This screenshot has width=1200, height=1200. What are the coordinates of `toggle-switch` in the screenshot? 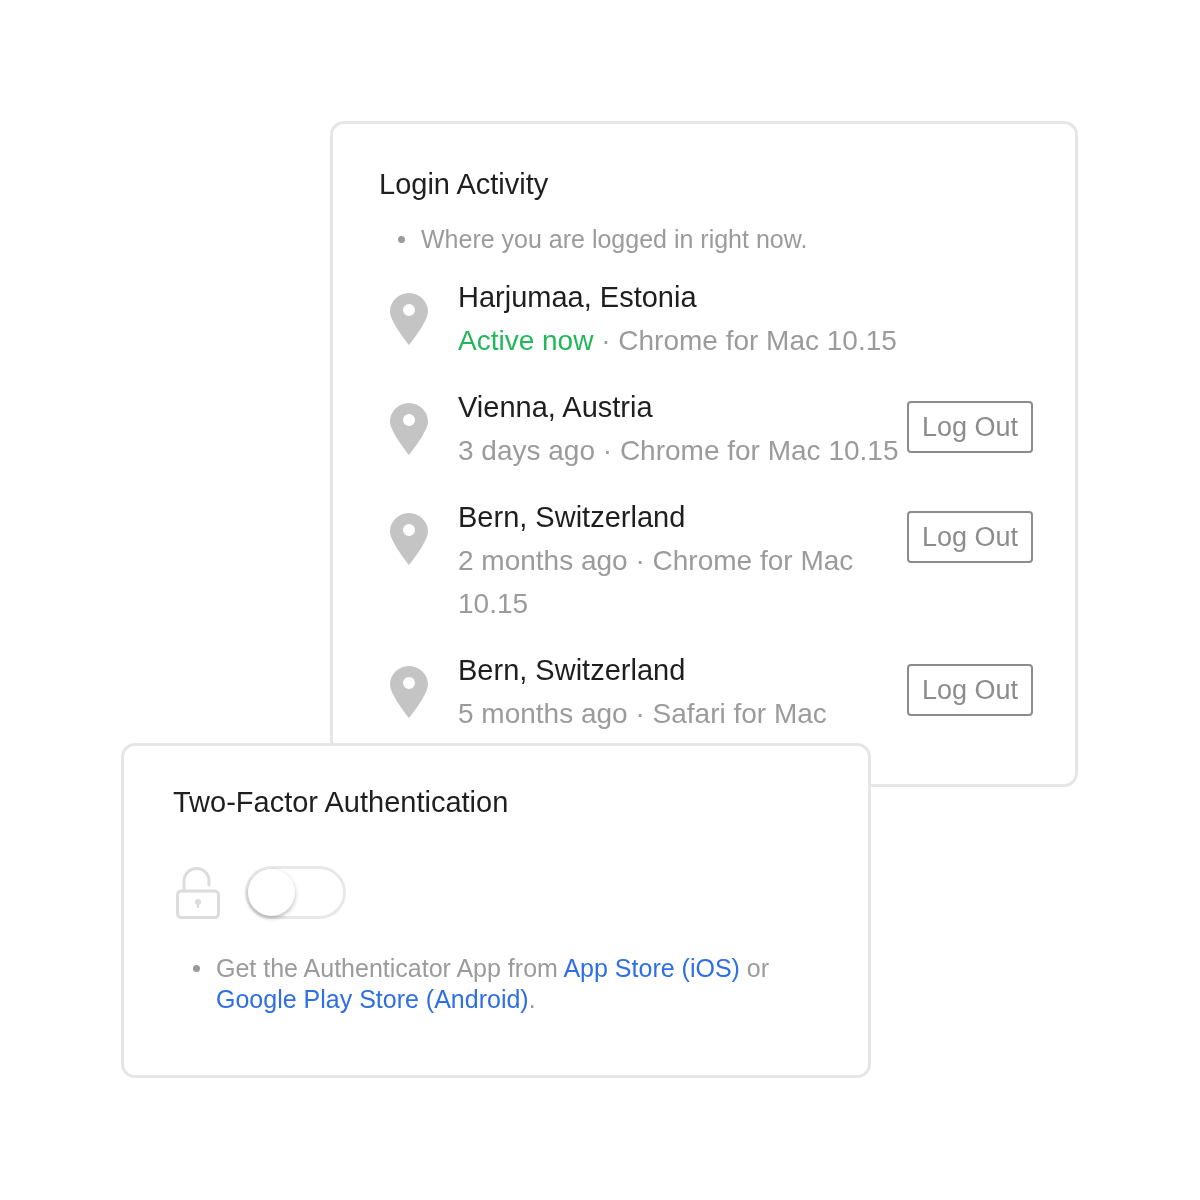 It's located at (295, 892).